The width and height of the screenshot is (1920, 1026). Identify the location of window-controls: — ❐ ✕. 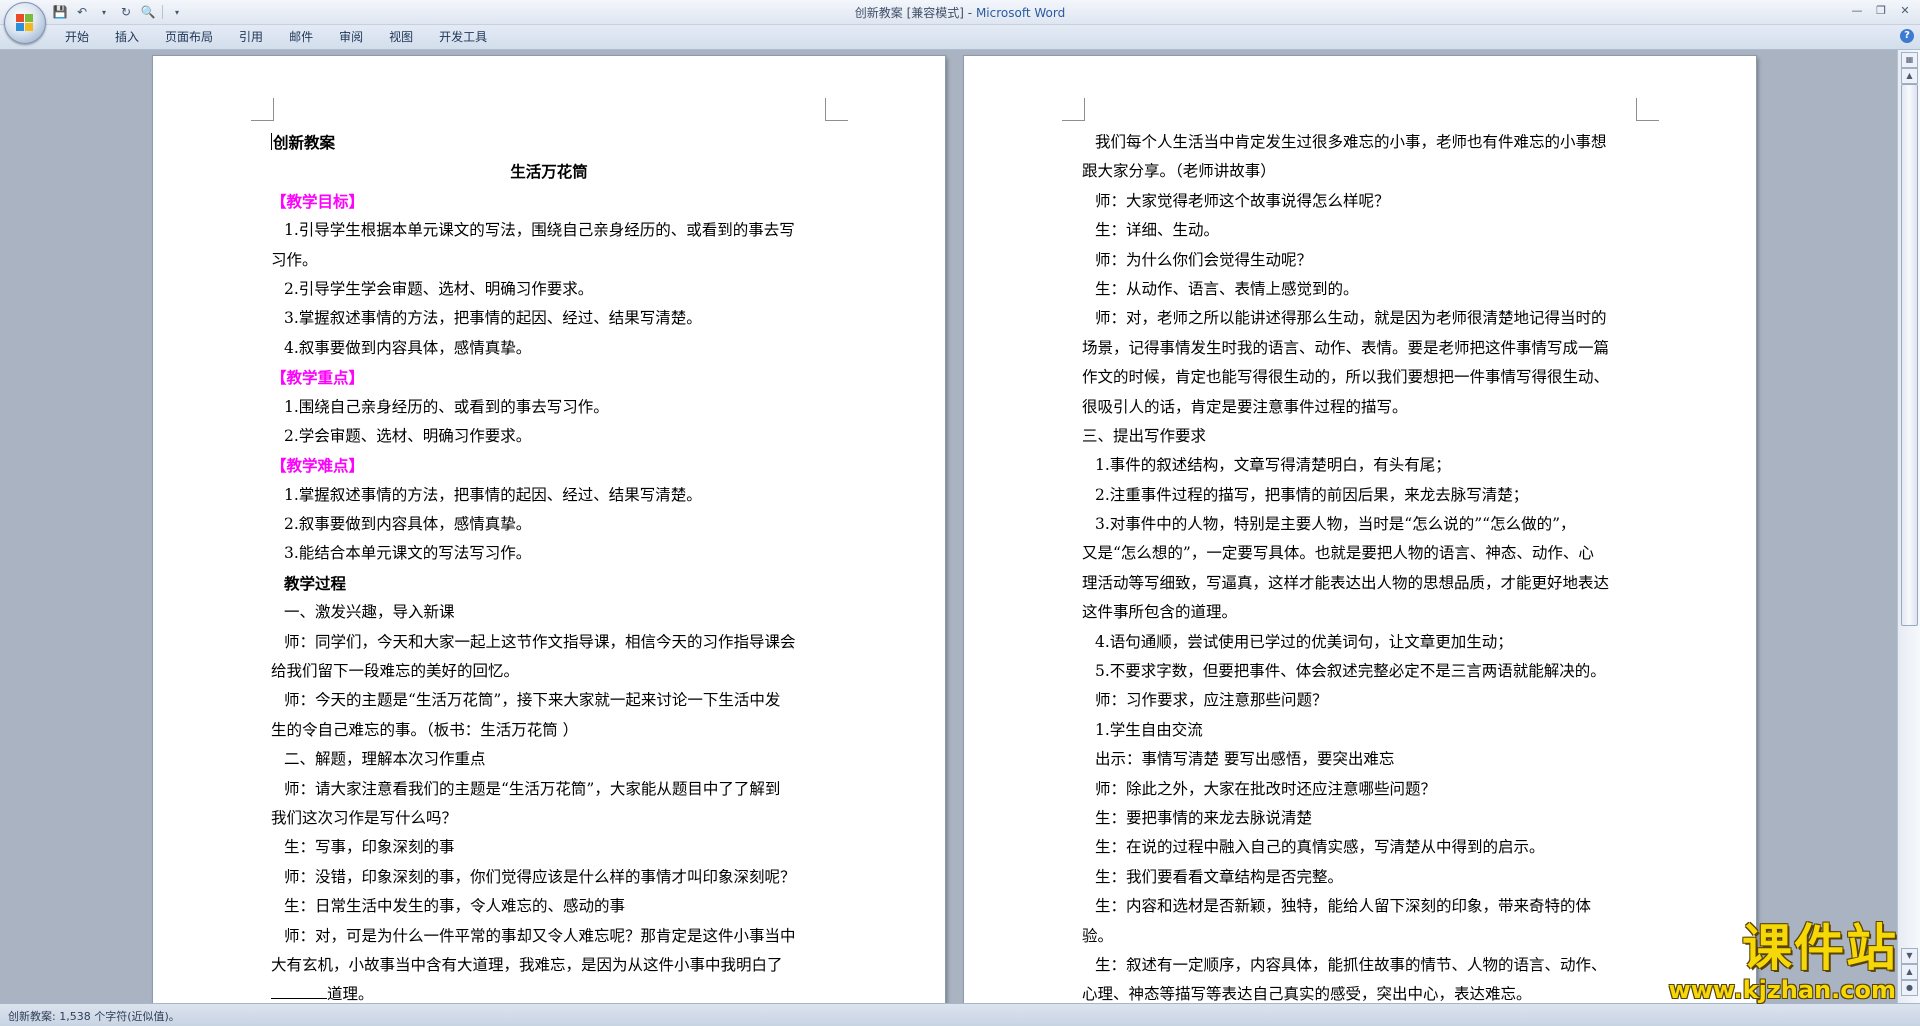
(1881, 10).